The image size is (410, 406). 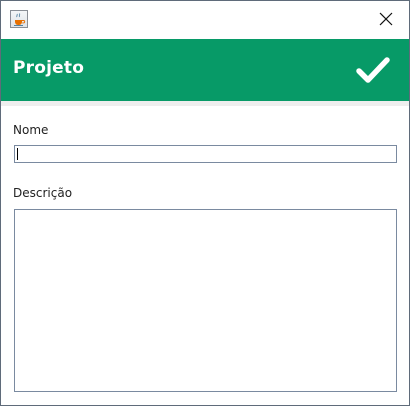 I want to click on text-caret, so click(x=17, y=154).